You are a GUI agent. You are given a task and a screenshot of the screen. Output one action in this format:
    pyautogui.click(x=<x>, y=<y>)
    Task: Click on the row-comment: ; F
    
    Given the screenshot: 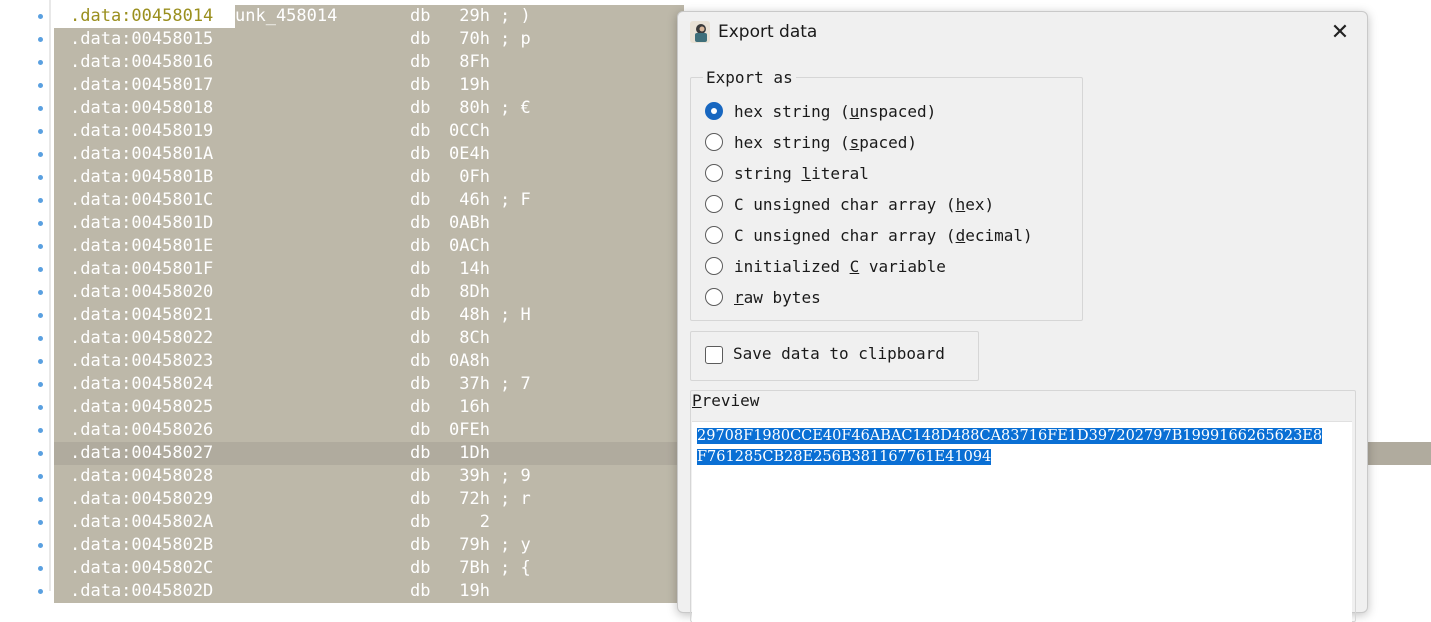 What is the action you would take?
    pyautogui.click(x=515, y=200)
    